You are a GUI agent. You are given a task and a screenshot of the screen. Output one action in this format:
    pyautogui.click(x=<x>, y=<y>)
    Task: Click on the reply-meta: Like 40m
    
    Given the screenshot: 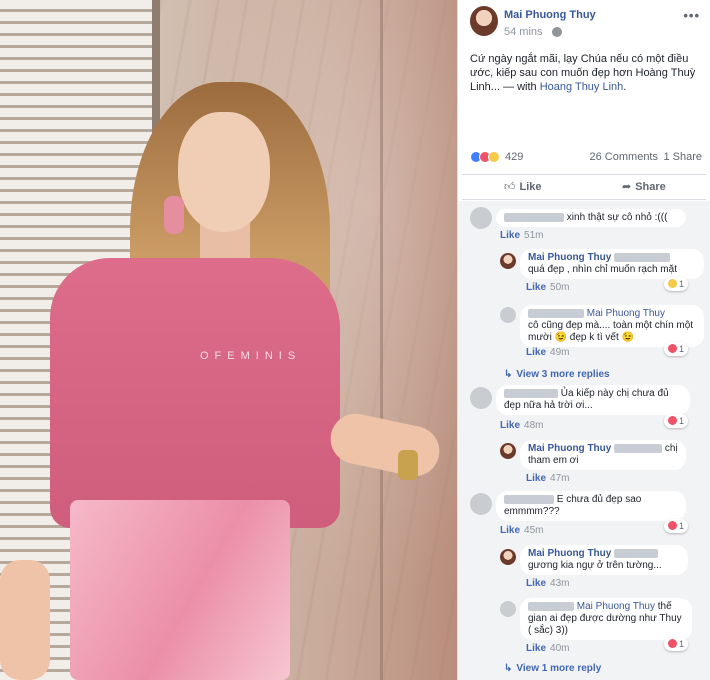 What is the action you would take?
    pyautogui.click(x=547, y=648)
    